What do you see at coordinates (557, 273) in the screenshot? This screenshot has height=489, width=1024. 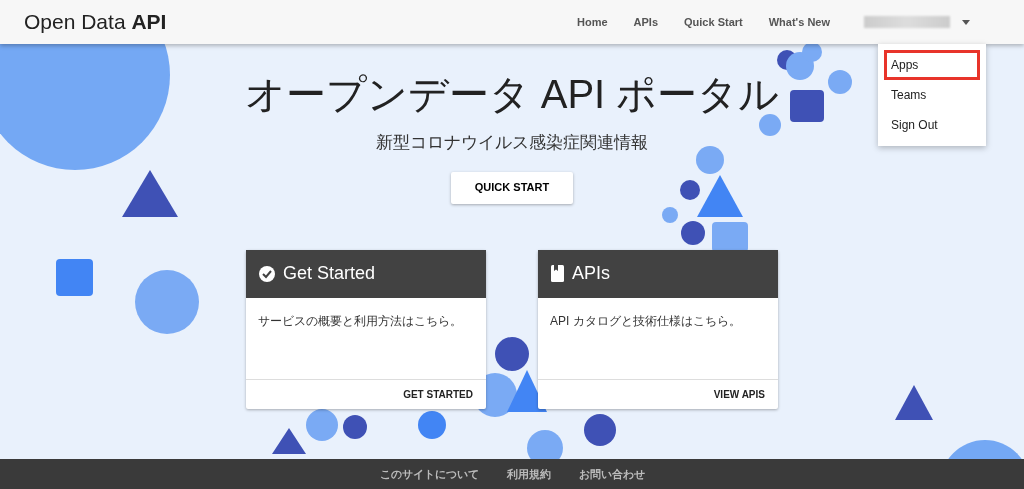 I see `book-icon` at bounding box center [557, 273].